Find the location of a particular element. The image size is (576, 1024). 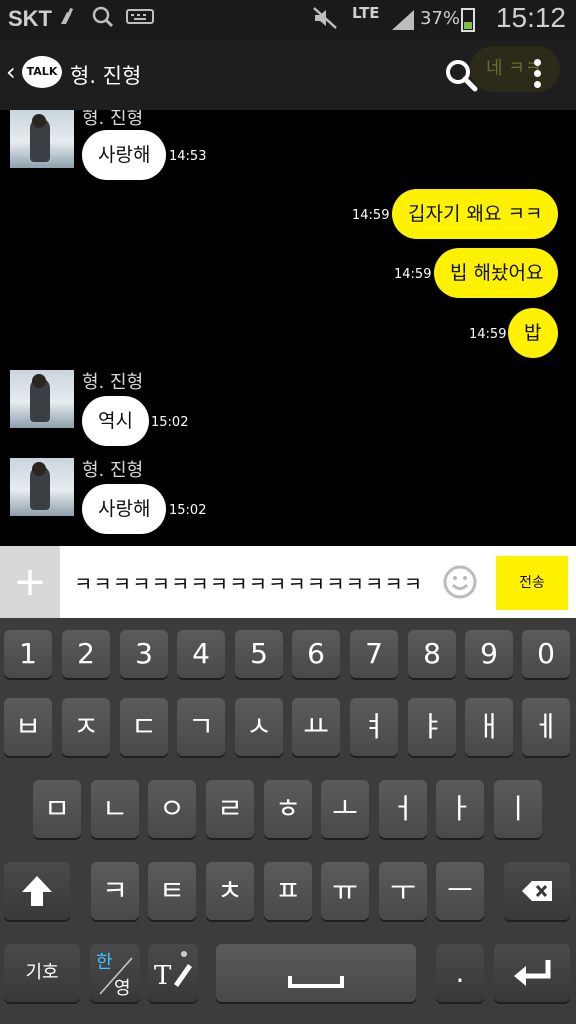

keyboard-status-icon is located at coordinates (140, 18).